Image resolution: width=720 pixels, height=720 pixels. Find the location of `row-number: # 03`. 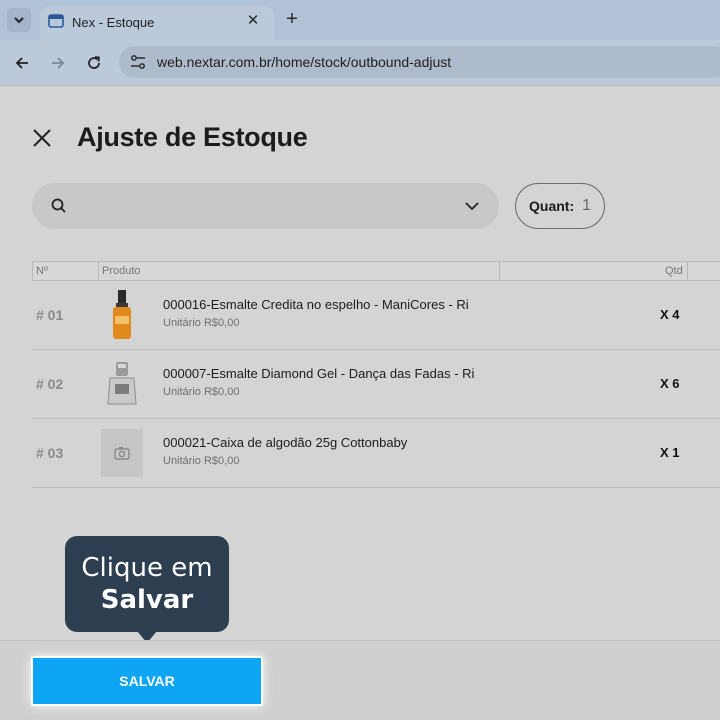

row-number: # 03 is located at coordinates (50, 453).